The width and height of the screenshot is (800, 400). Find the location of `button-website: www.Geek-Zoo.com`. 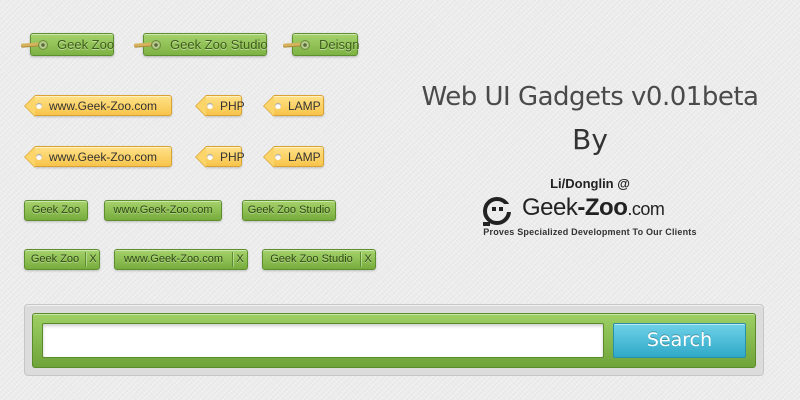

button-website: www.Geek-Zoo.com is located at coordinates (163, 210).